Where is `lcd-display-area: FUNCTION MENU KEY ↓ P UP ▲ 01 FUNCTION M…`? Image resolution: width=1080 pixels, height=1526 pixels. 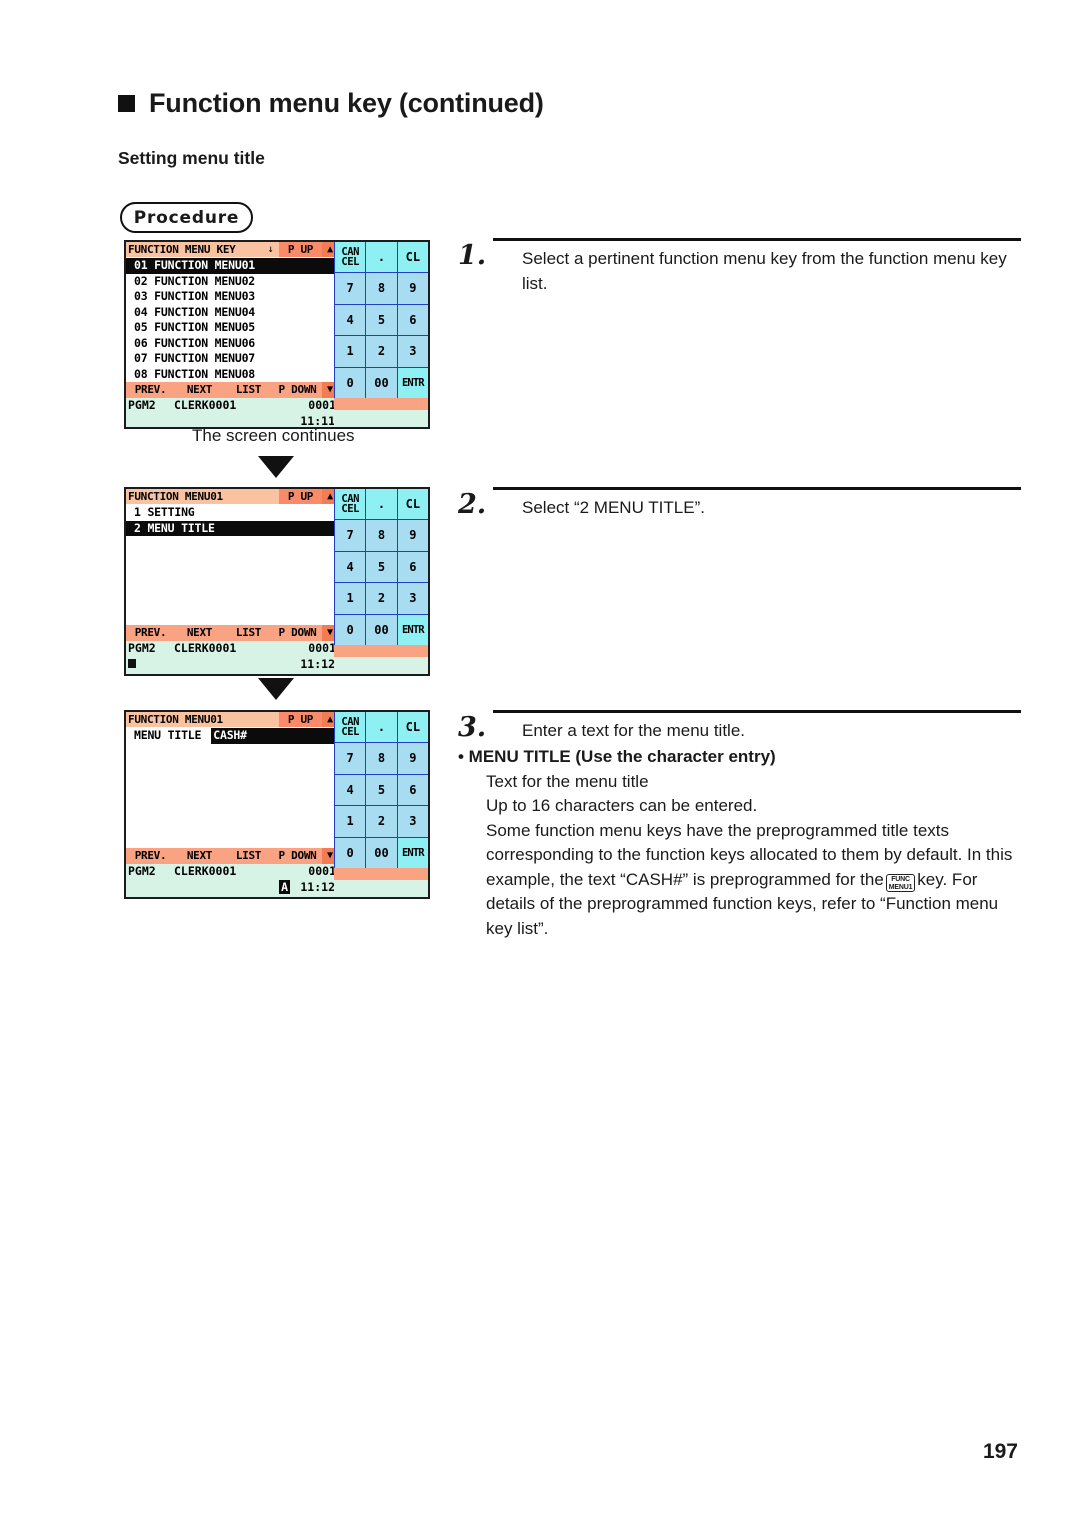 lcd-display-area: FUNCTION MENU KEY ↓ P UP ▲ 01 FUNCTION M… is located at coordinates (232, 334).